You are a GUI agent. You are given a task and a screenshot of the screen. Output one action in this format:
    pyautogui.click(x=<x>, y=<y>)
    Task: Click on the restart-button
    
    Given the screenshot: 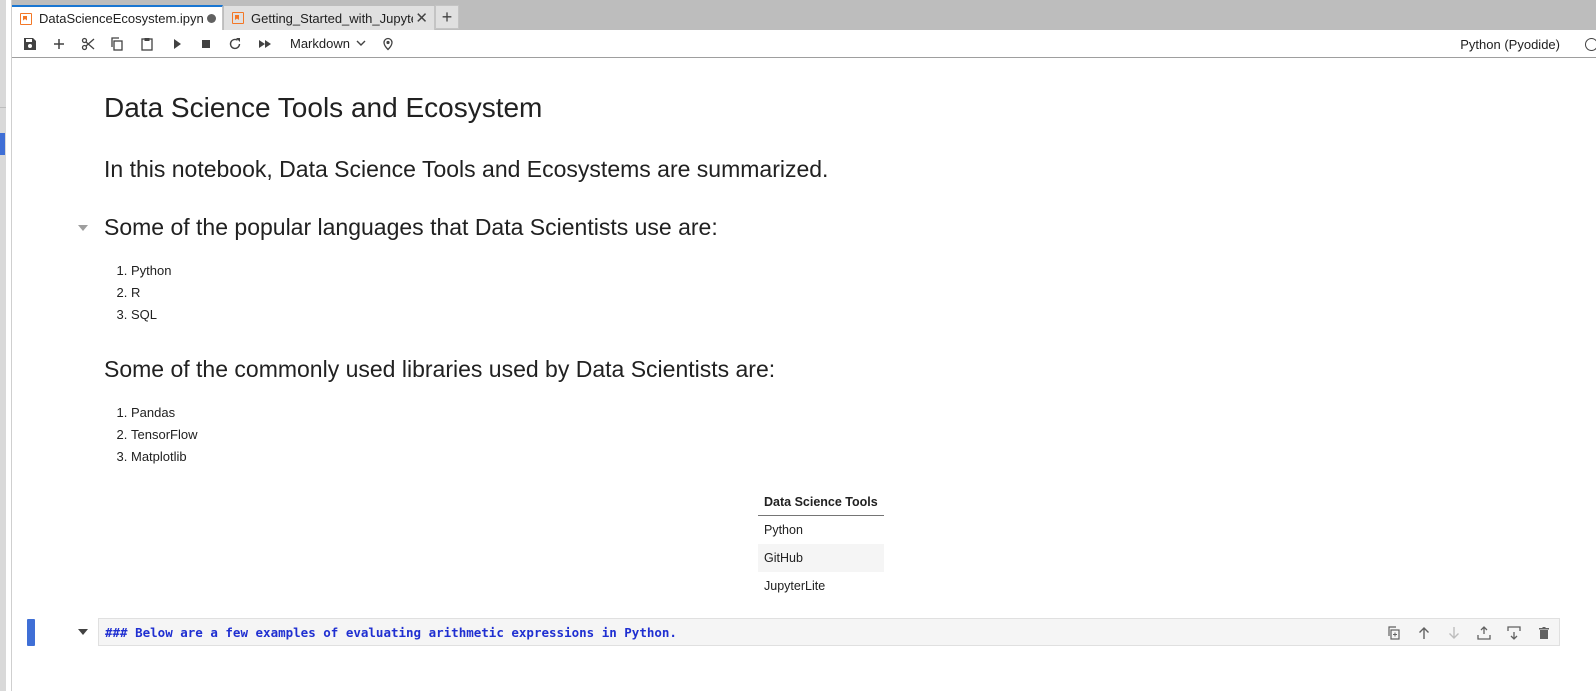 What is the action you would take?
    pyautogui.click(x=235, y=44)
    